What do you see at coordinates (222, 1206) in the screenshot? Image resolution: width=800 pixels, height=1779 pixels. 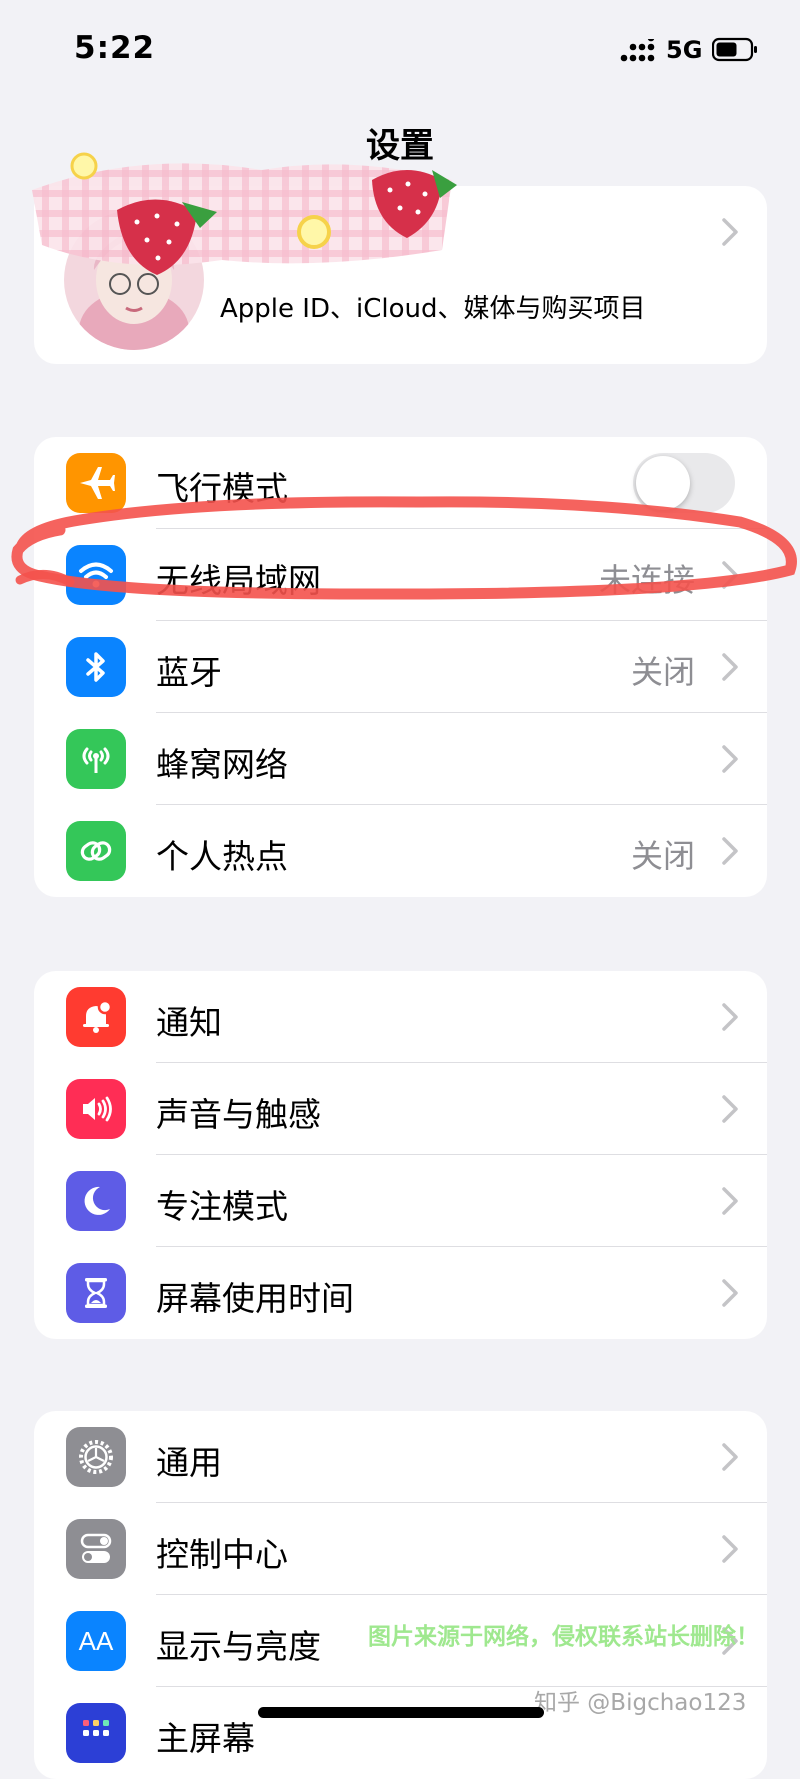 I see `row-label: 专注模式` at bounding box center [222, 1206].